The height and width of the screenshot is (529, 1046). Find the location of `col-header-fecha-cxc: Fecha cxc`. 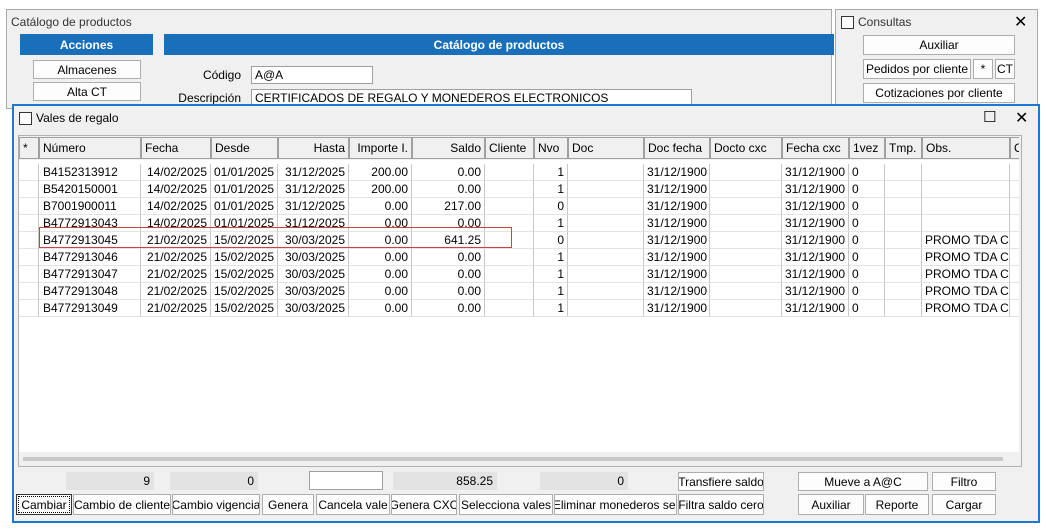

col-header-fecha-cxc: Fecha cxc is located at coordinates (815, 148).